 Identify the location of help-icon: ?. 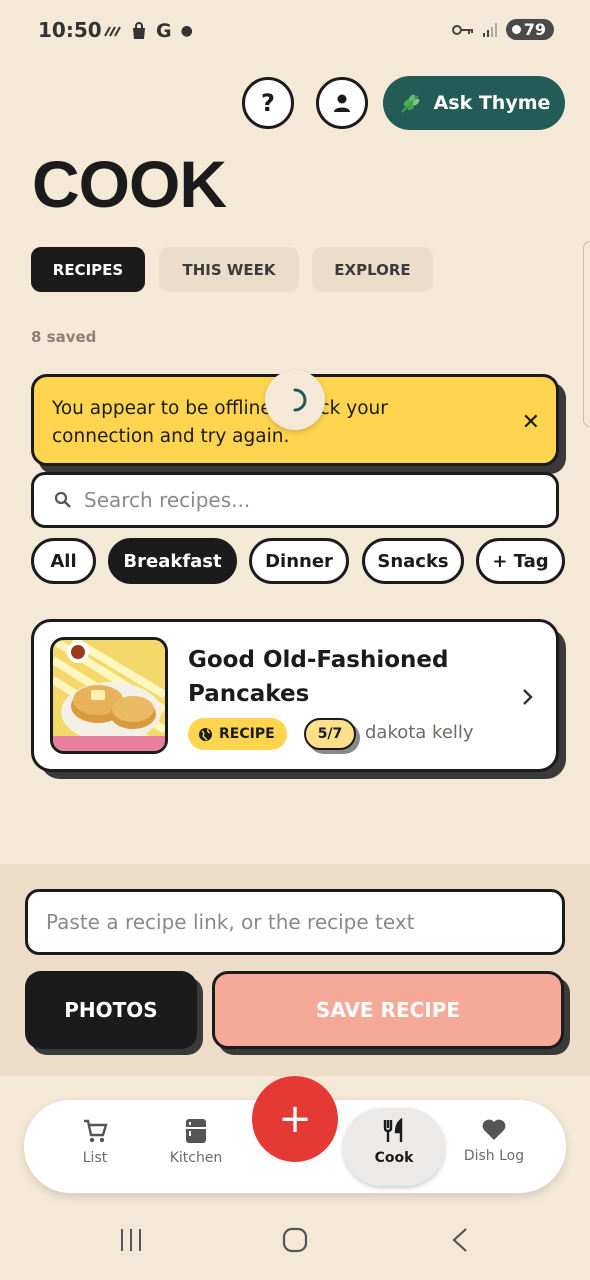
(268, 103).